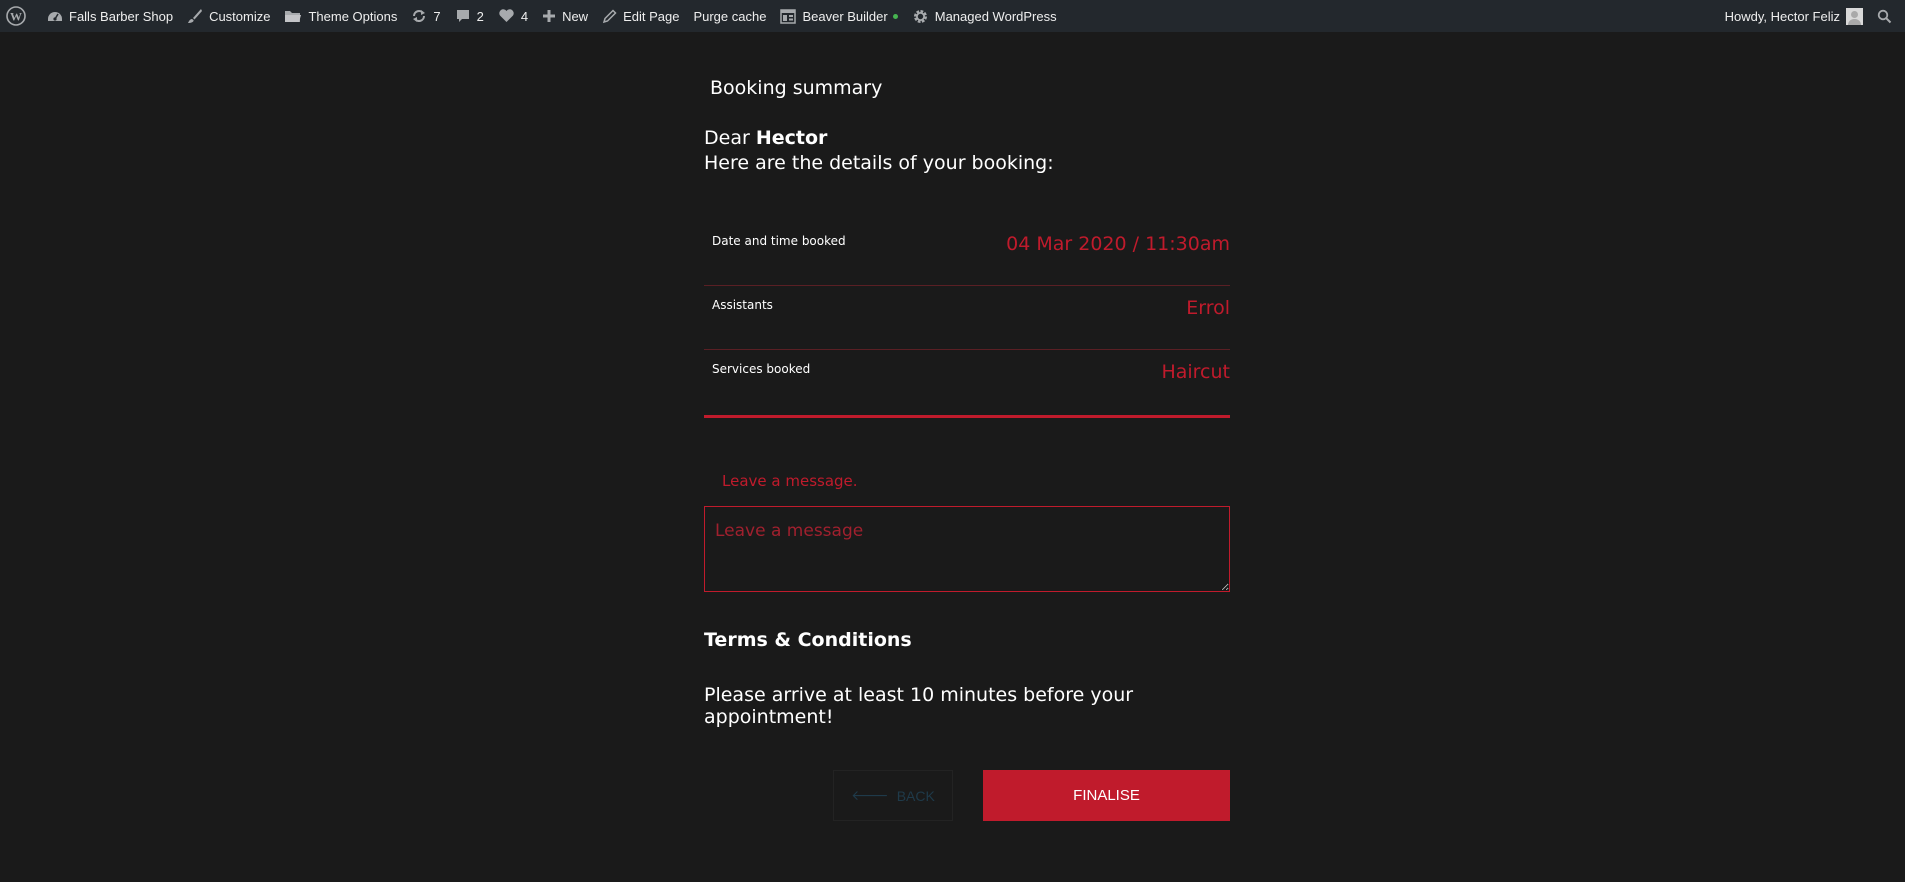  I want to click on managed-wordpress-menu: Managed WordPress, so click(984, 16).